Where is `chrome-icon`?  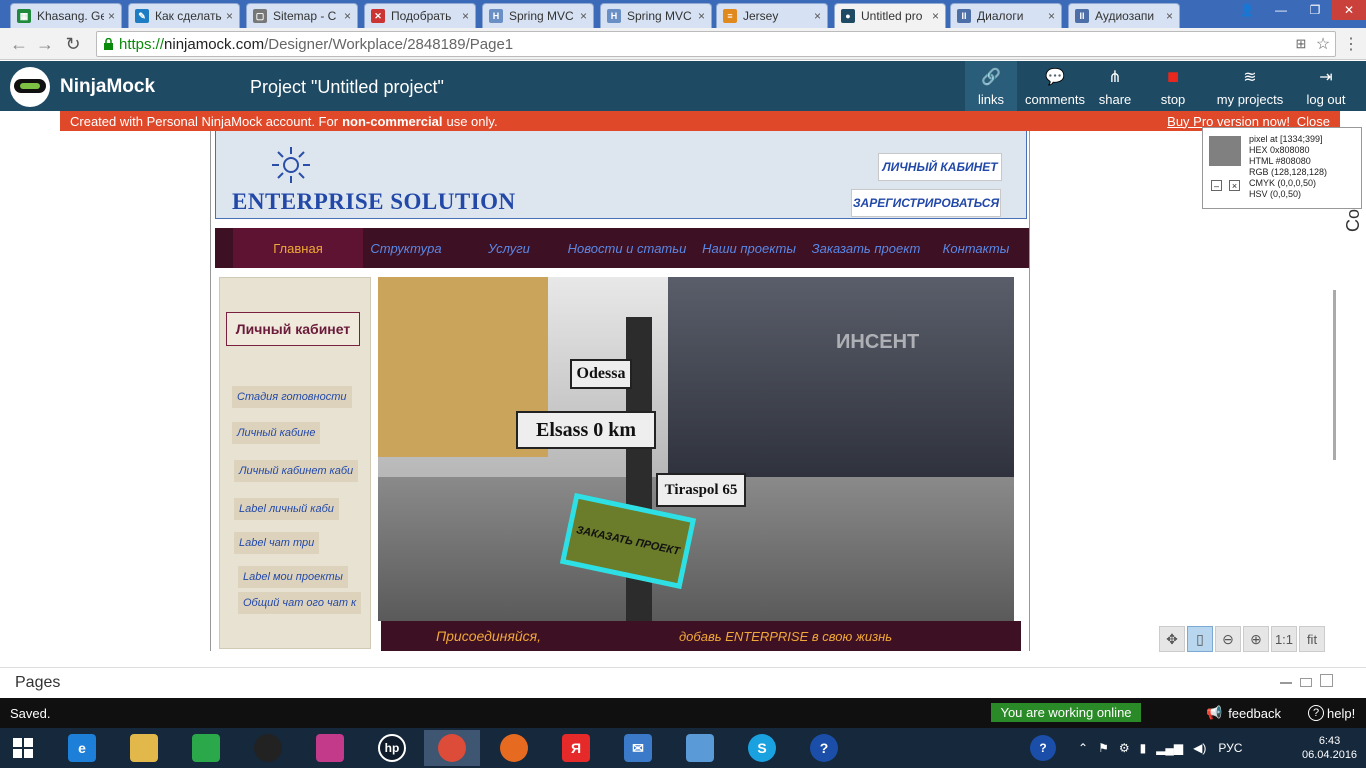 chrome-icon is located at coordinates (452, 748).